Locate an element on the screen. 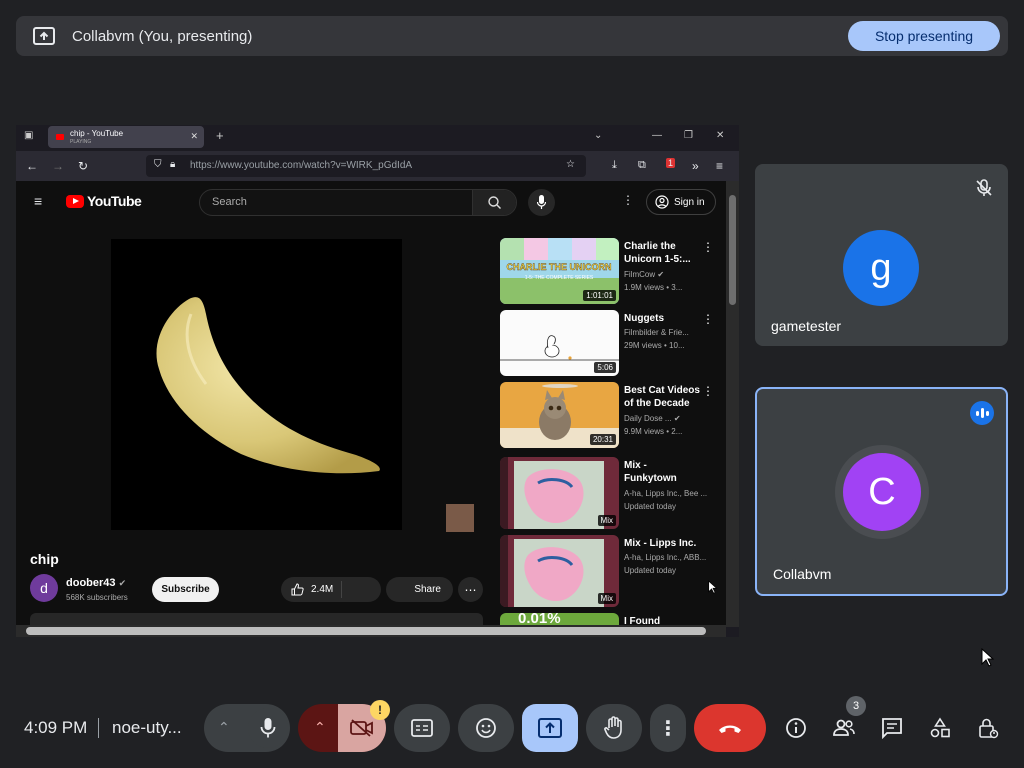 The height and width of the screenshot is (768, 1024). mic-off-icon is located at coordinates (984, 188).